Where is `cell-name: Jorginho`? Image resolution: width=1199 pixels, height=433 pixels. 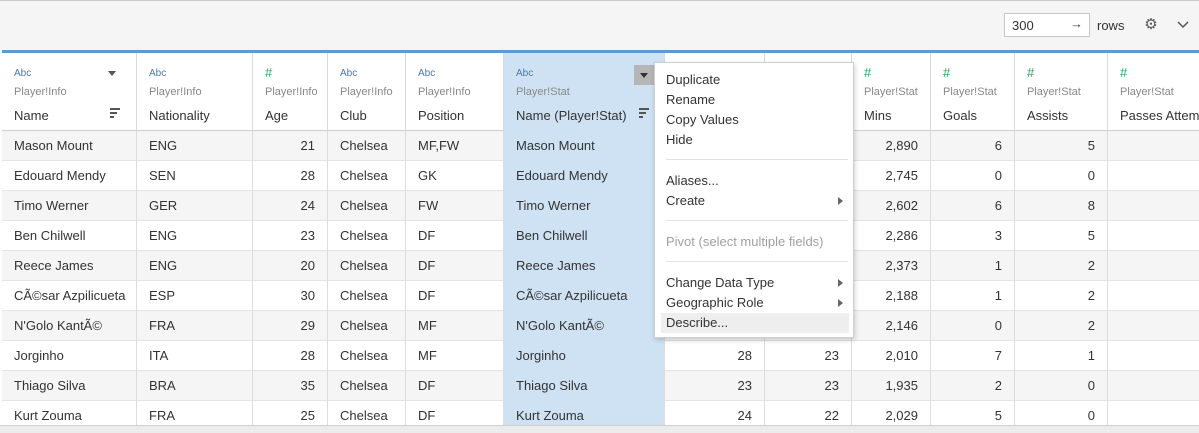
cell-name: Jorginho is located at coordinates (69, 356).